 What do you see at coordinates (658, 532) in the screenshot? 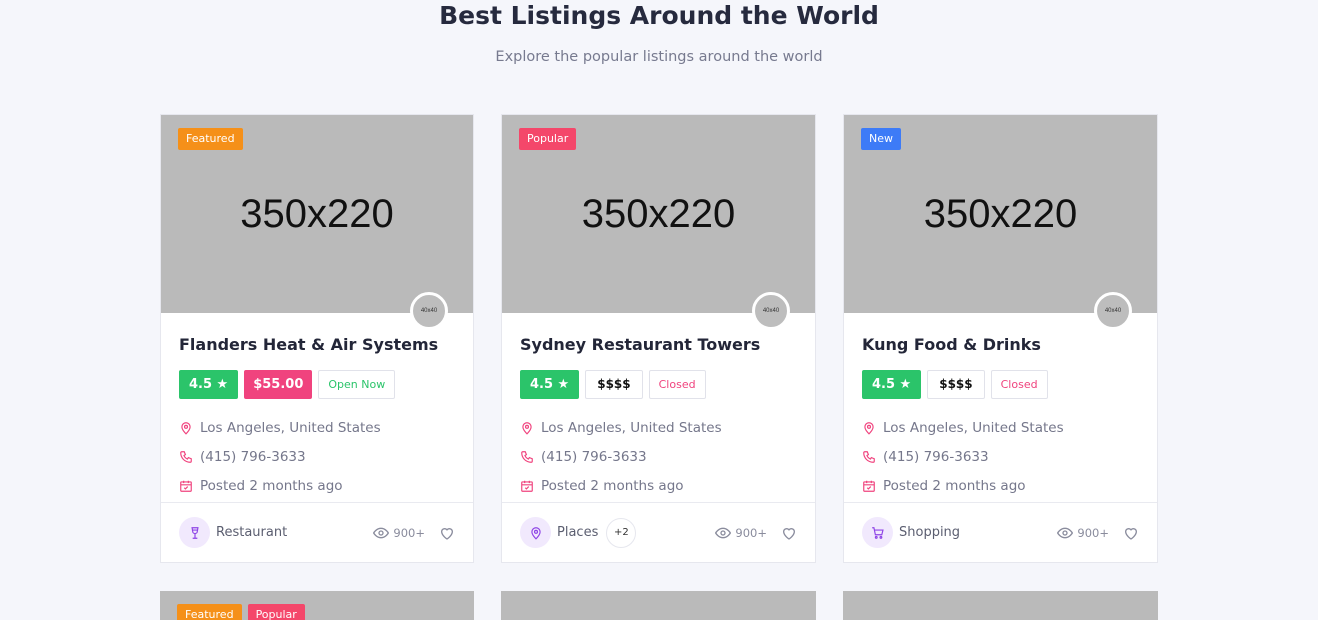
I see `card-footer: Places +2 900+` at bounding box center [658, 532].